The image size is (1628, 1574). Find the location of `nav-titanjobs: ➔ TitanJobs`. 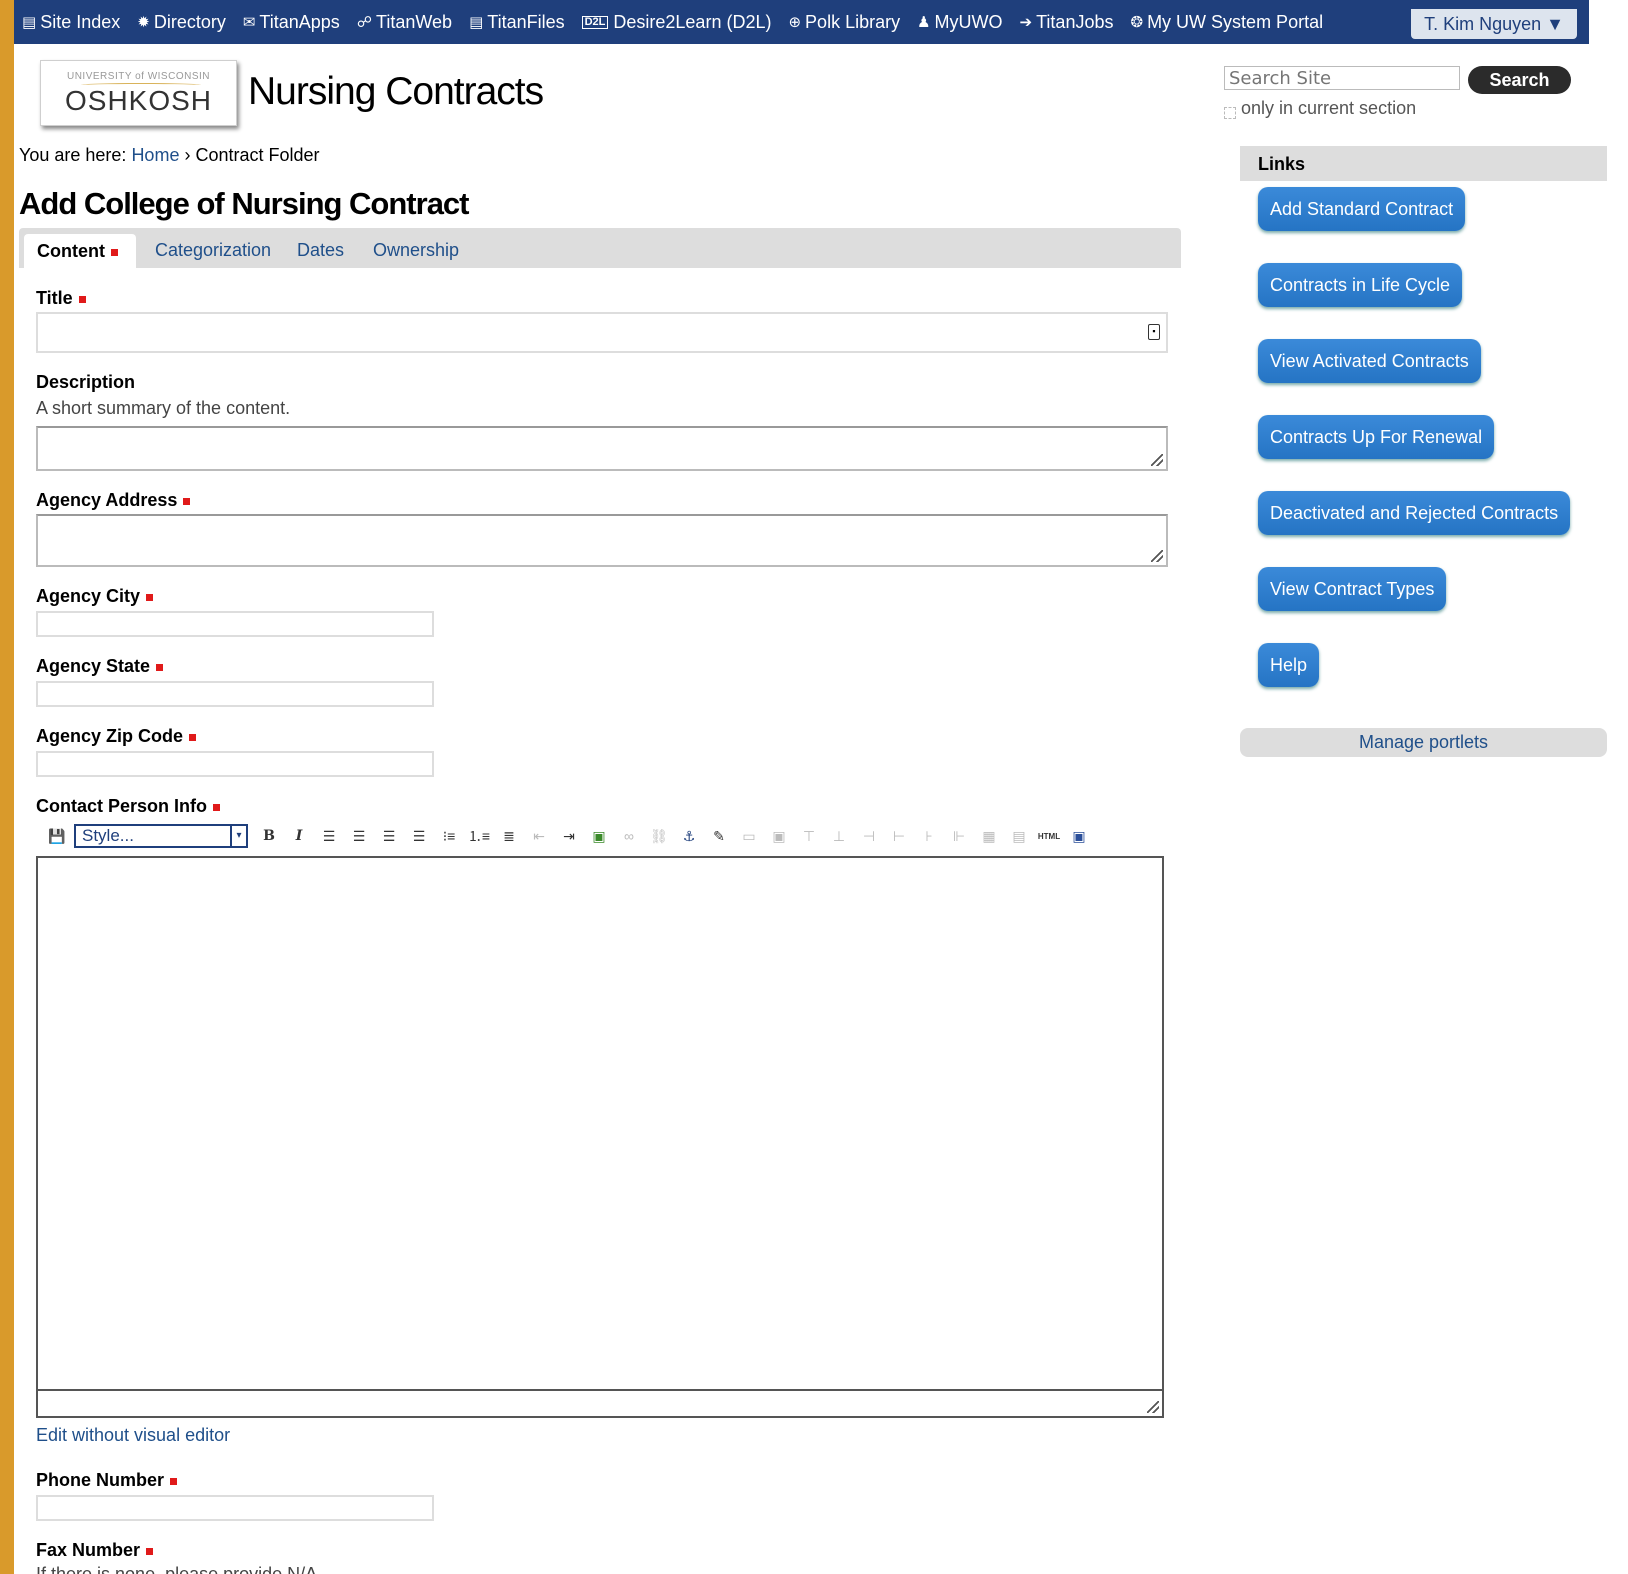

nav-titanjobs: ➔ TitanJobs is located at coordinates (1067, 22).